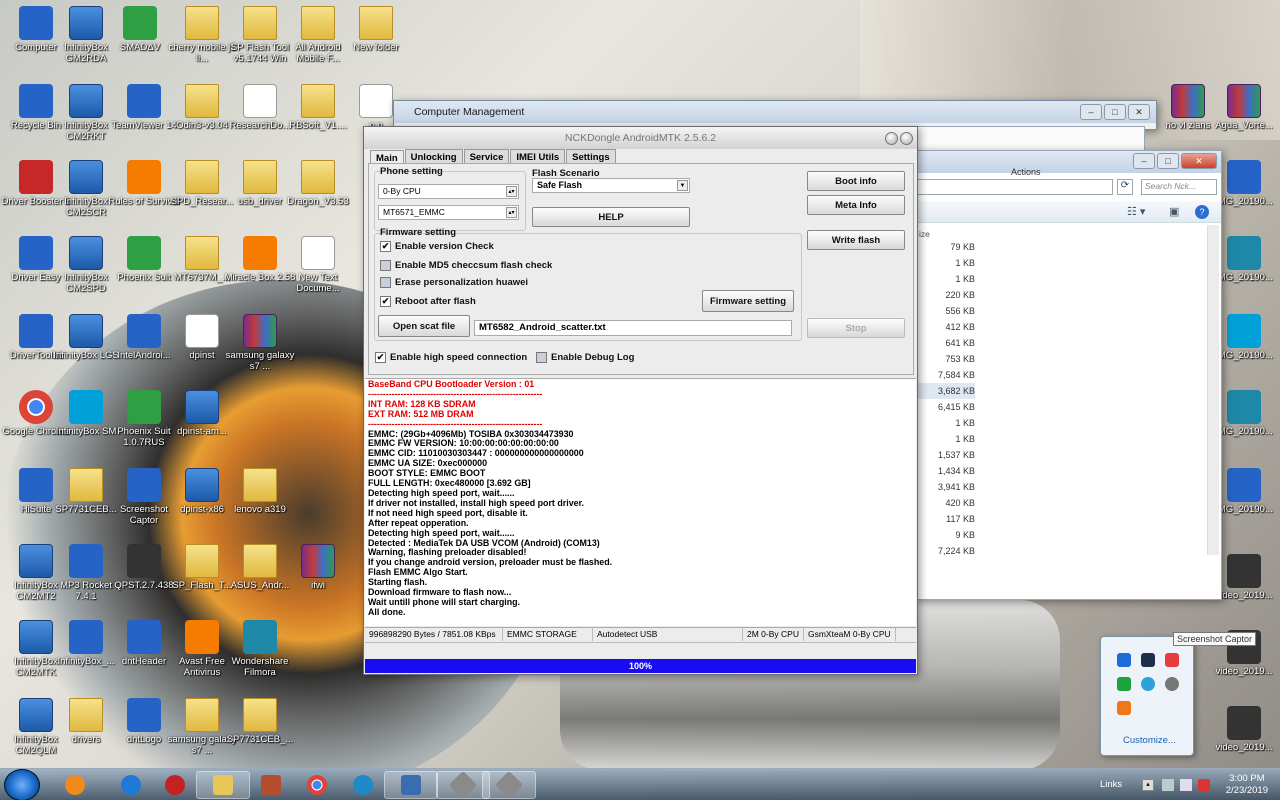  What do you see at coordinates (1124, 684) in the screenshot?
I see `smadav-tray-icon` at bounding box center [1124, 684].